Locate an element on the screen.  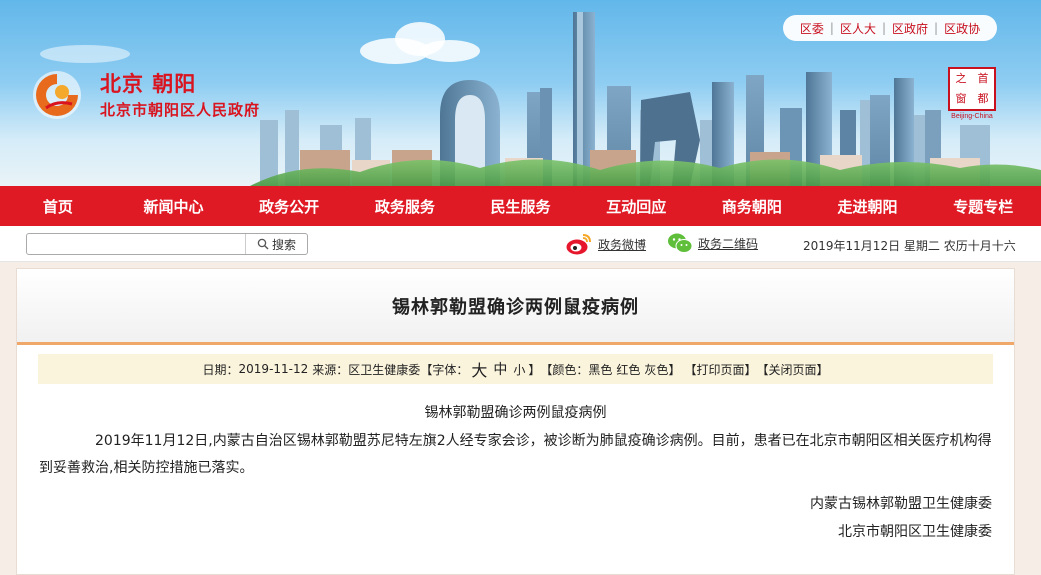
nav-item-government-services: 政务服务 is located at coordinates (405, 206).